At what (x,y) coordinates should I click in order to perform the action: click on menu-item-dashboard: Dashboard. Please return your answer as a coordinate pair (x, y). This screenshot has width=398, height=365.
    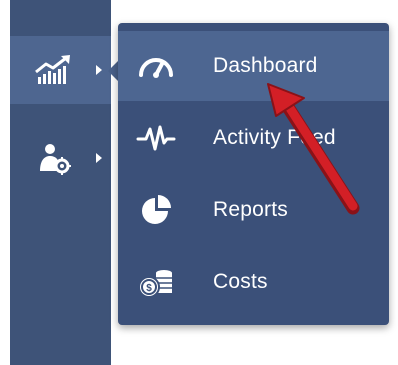
    Looking at the image, I should click on (253, 66).